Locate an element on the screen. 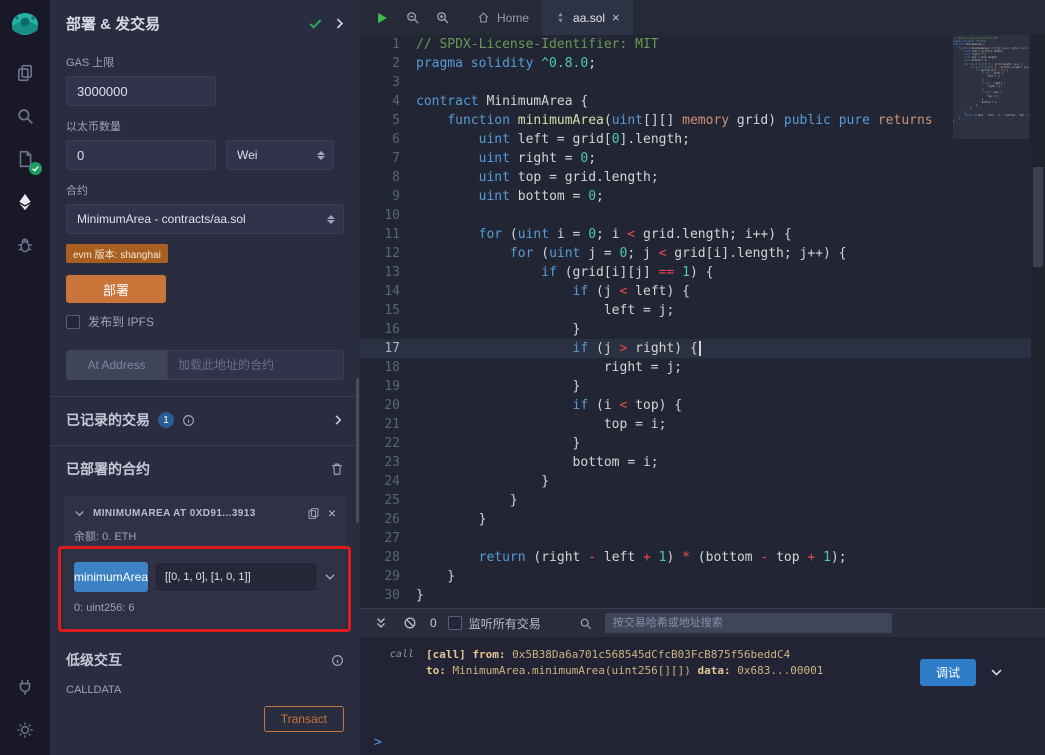 The height and width of the screenshot is (755, 1045). code-line-7: 7 uint right = 0; is located at coordinates (702, 158).